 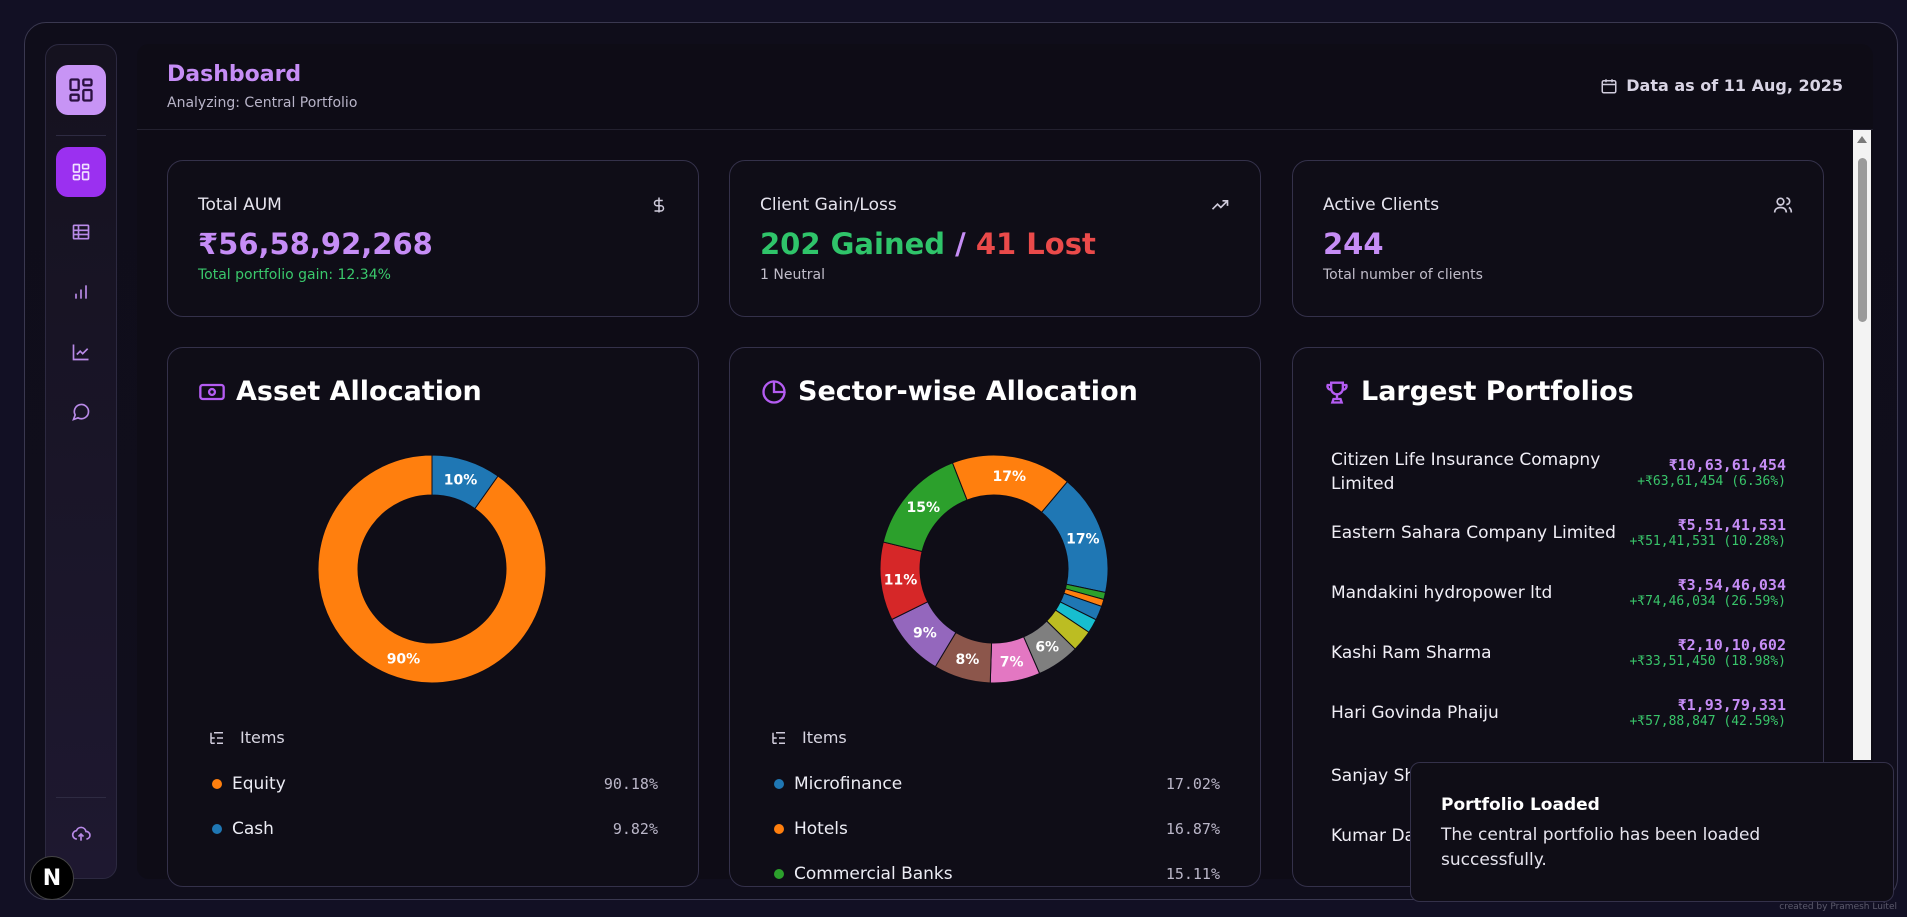 I want to click on line-chart-icon, so click(x=80, y=352).